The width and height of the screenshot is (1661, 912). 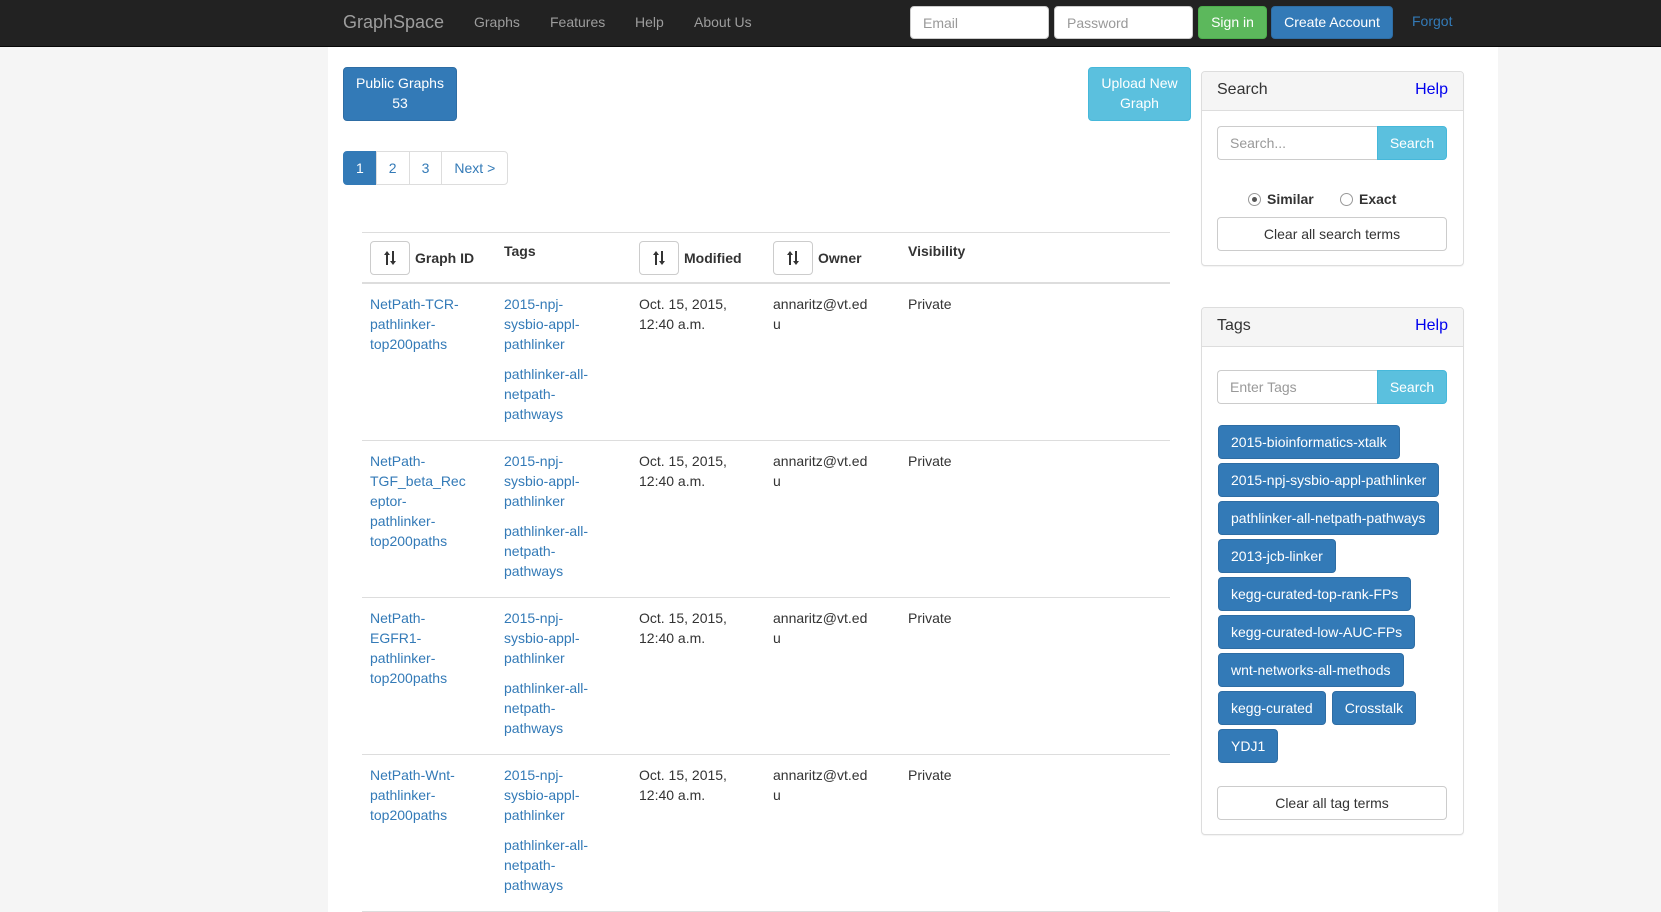 I want to click on graph-id-header-label: Graph ID, so click(x=445, y=258).